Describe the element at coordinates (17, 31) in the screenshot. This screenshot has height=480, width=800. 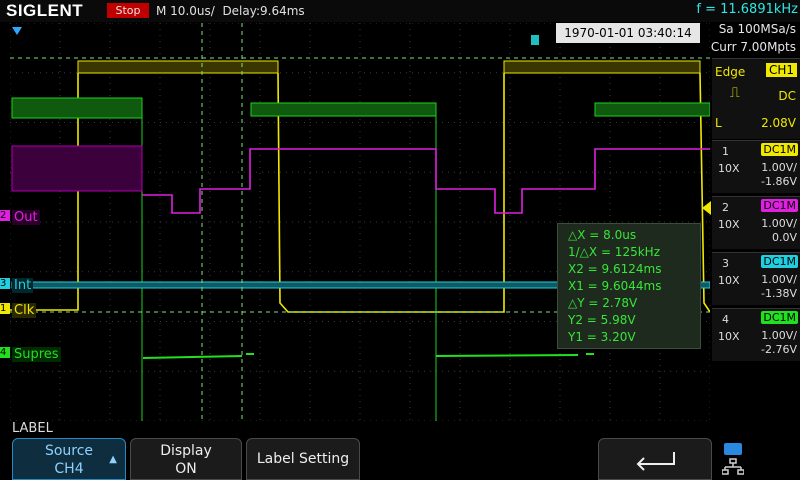
I see `trigger-position-marker` at that location.